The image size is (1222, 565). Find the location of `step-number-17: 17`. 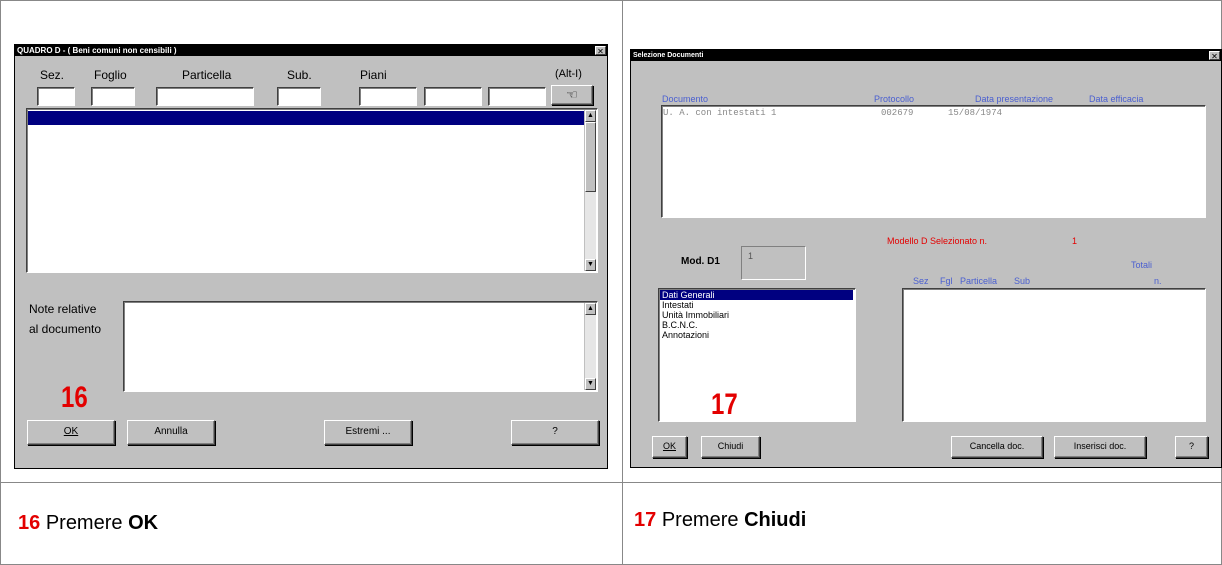

step-number-17: 17 is located at coordinates (724, 404).